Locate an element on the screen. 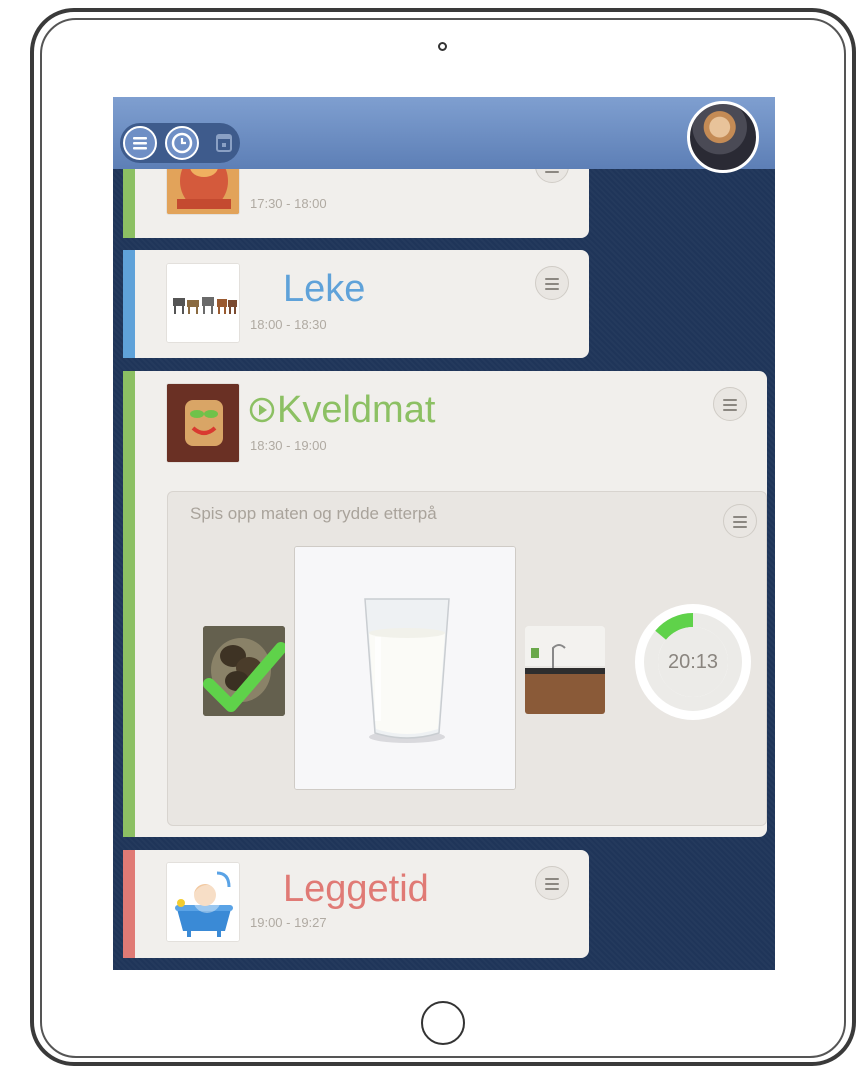  schedule-card-leggetid: Leggetid 19:00 - 19:27 is located at coordinates (356, 904).